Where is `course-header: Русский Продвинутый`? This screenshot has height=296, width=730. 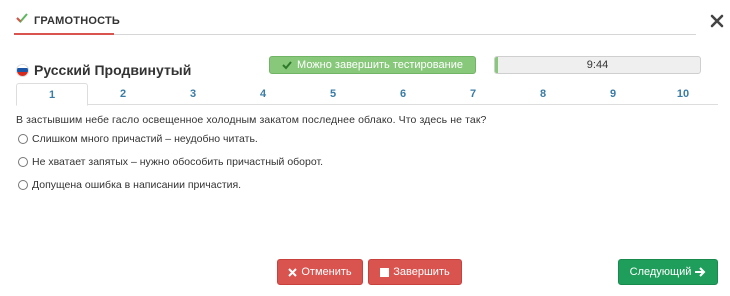
course-header: Русский Продвинутый is located at coordinates (103, 70).